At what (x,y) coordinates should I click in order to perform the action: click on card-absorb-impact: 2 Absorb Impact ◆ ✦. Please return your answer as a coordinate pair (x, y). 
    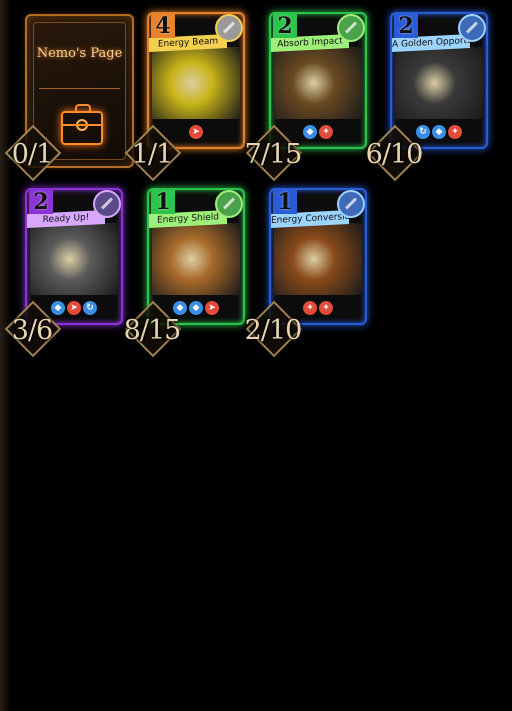
    Looking at the image, I should click on (318, 80).